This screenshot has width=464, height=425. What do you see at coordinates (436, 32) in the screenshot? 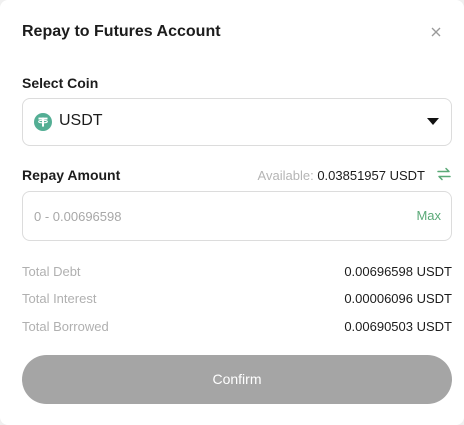
I see `close-icon` at bounding box center [436, 32].